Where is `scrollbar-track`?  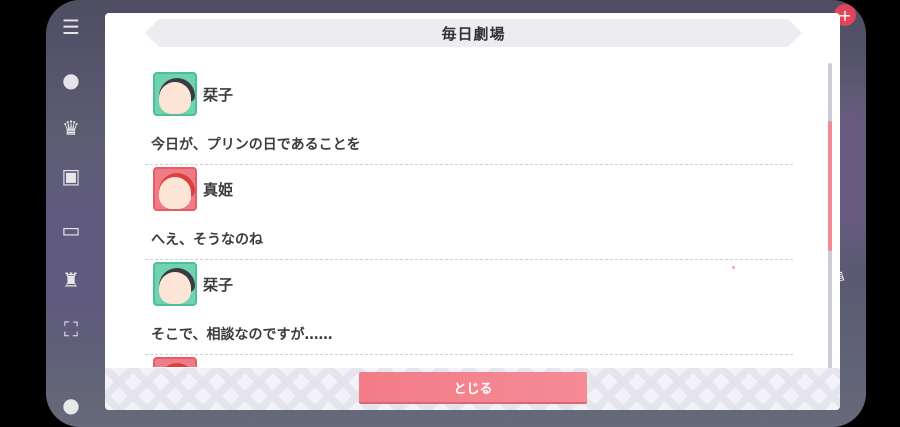
scrollbar-track is located at coordinates (830, 216).